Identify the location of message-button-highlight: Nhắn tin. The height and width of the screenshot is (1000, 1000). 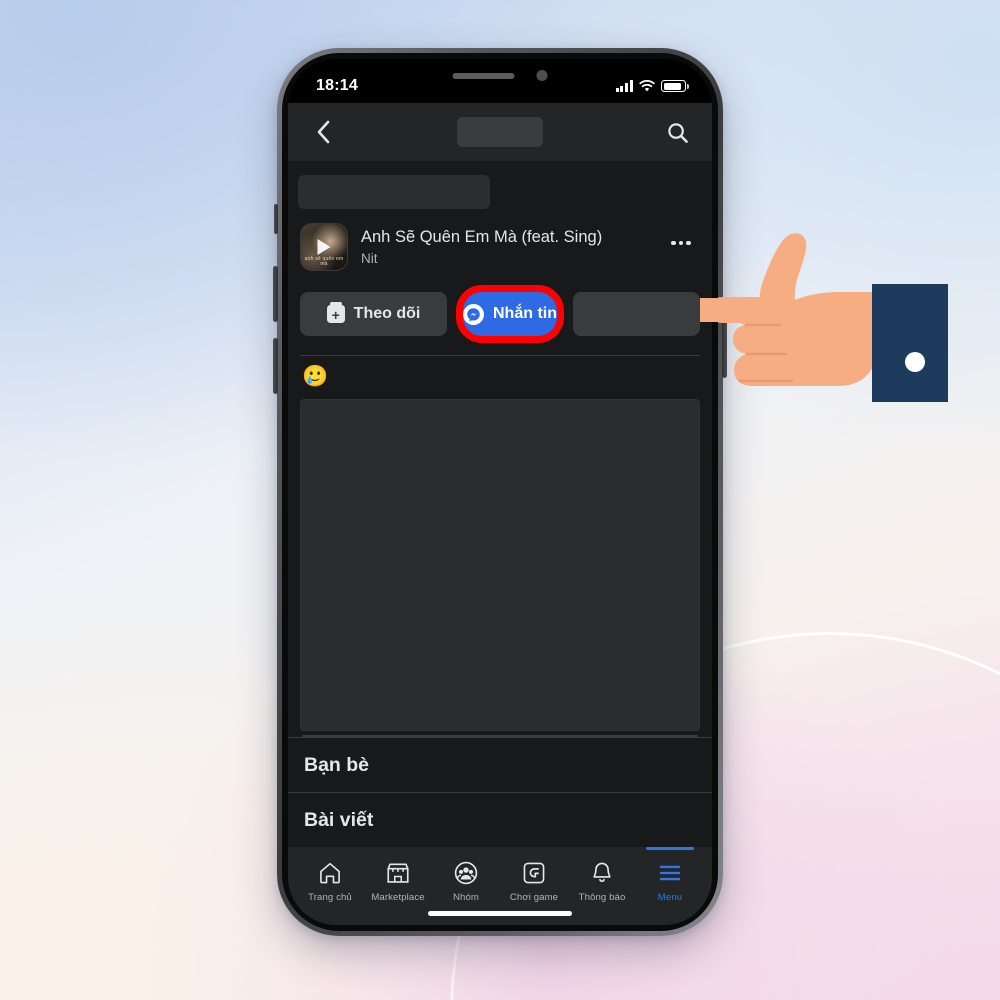
(510, 314).